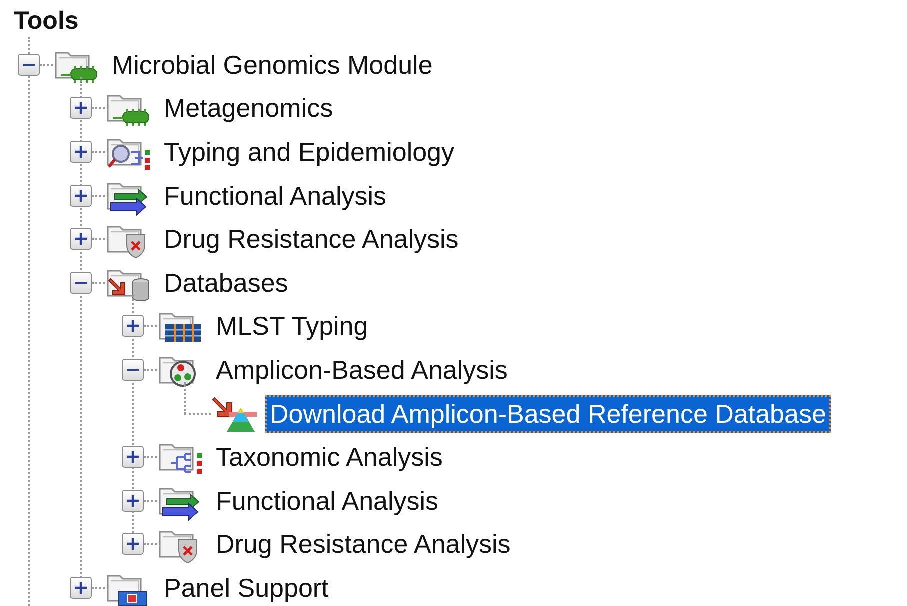 The width and height of the screenshot is (907, 606). I want to click on tree-item: Download Amplicon-Based Reference Database, so click(548, 413).